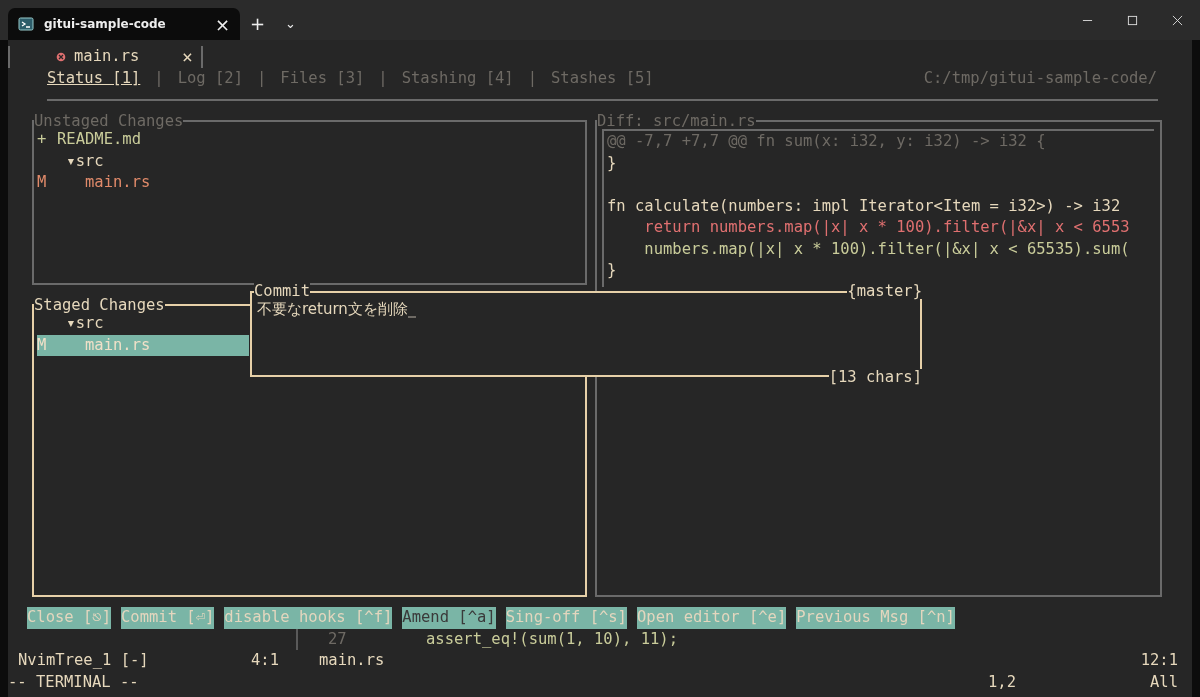  Describe the element at coordinates (187, 57) in the screenshot. I see `editor-tab-close: ×` at that location.